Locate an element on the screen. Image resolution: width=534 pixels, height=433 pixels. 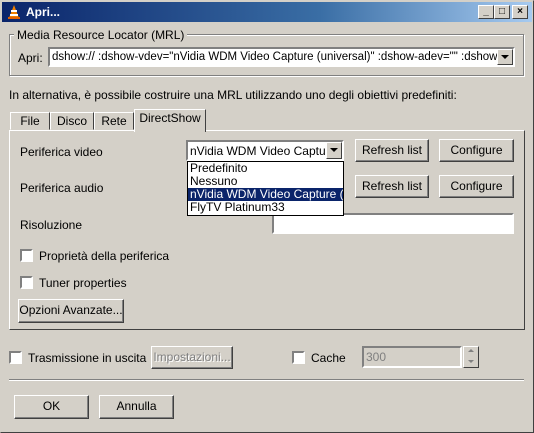
dropdown-option-selected: nVidia WDM Video Capture (univ is located at coordinates (265, 194).